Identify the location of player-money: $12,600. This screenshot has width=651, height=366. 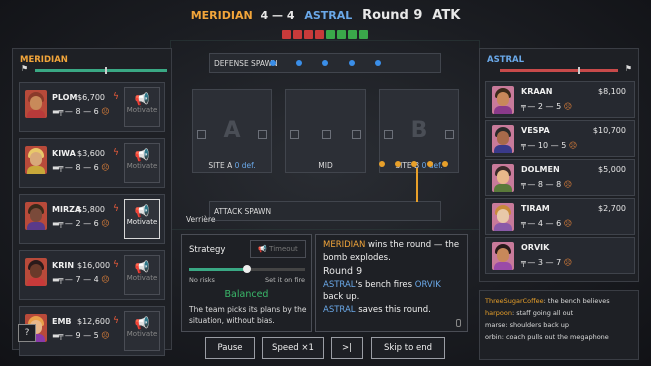
(94, 321).